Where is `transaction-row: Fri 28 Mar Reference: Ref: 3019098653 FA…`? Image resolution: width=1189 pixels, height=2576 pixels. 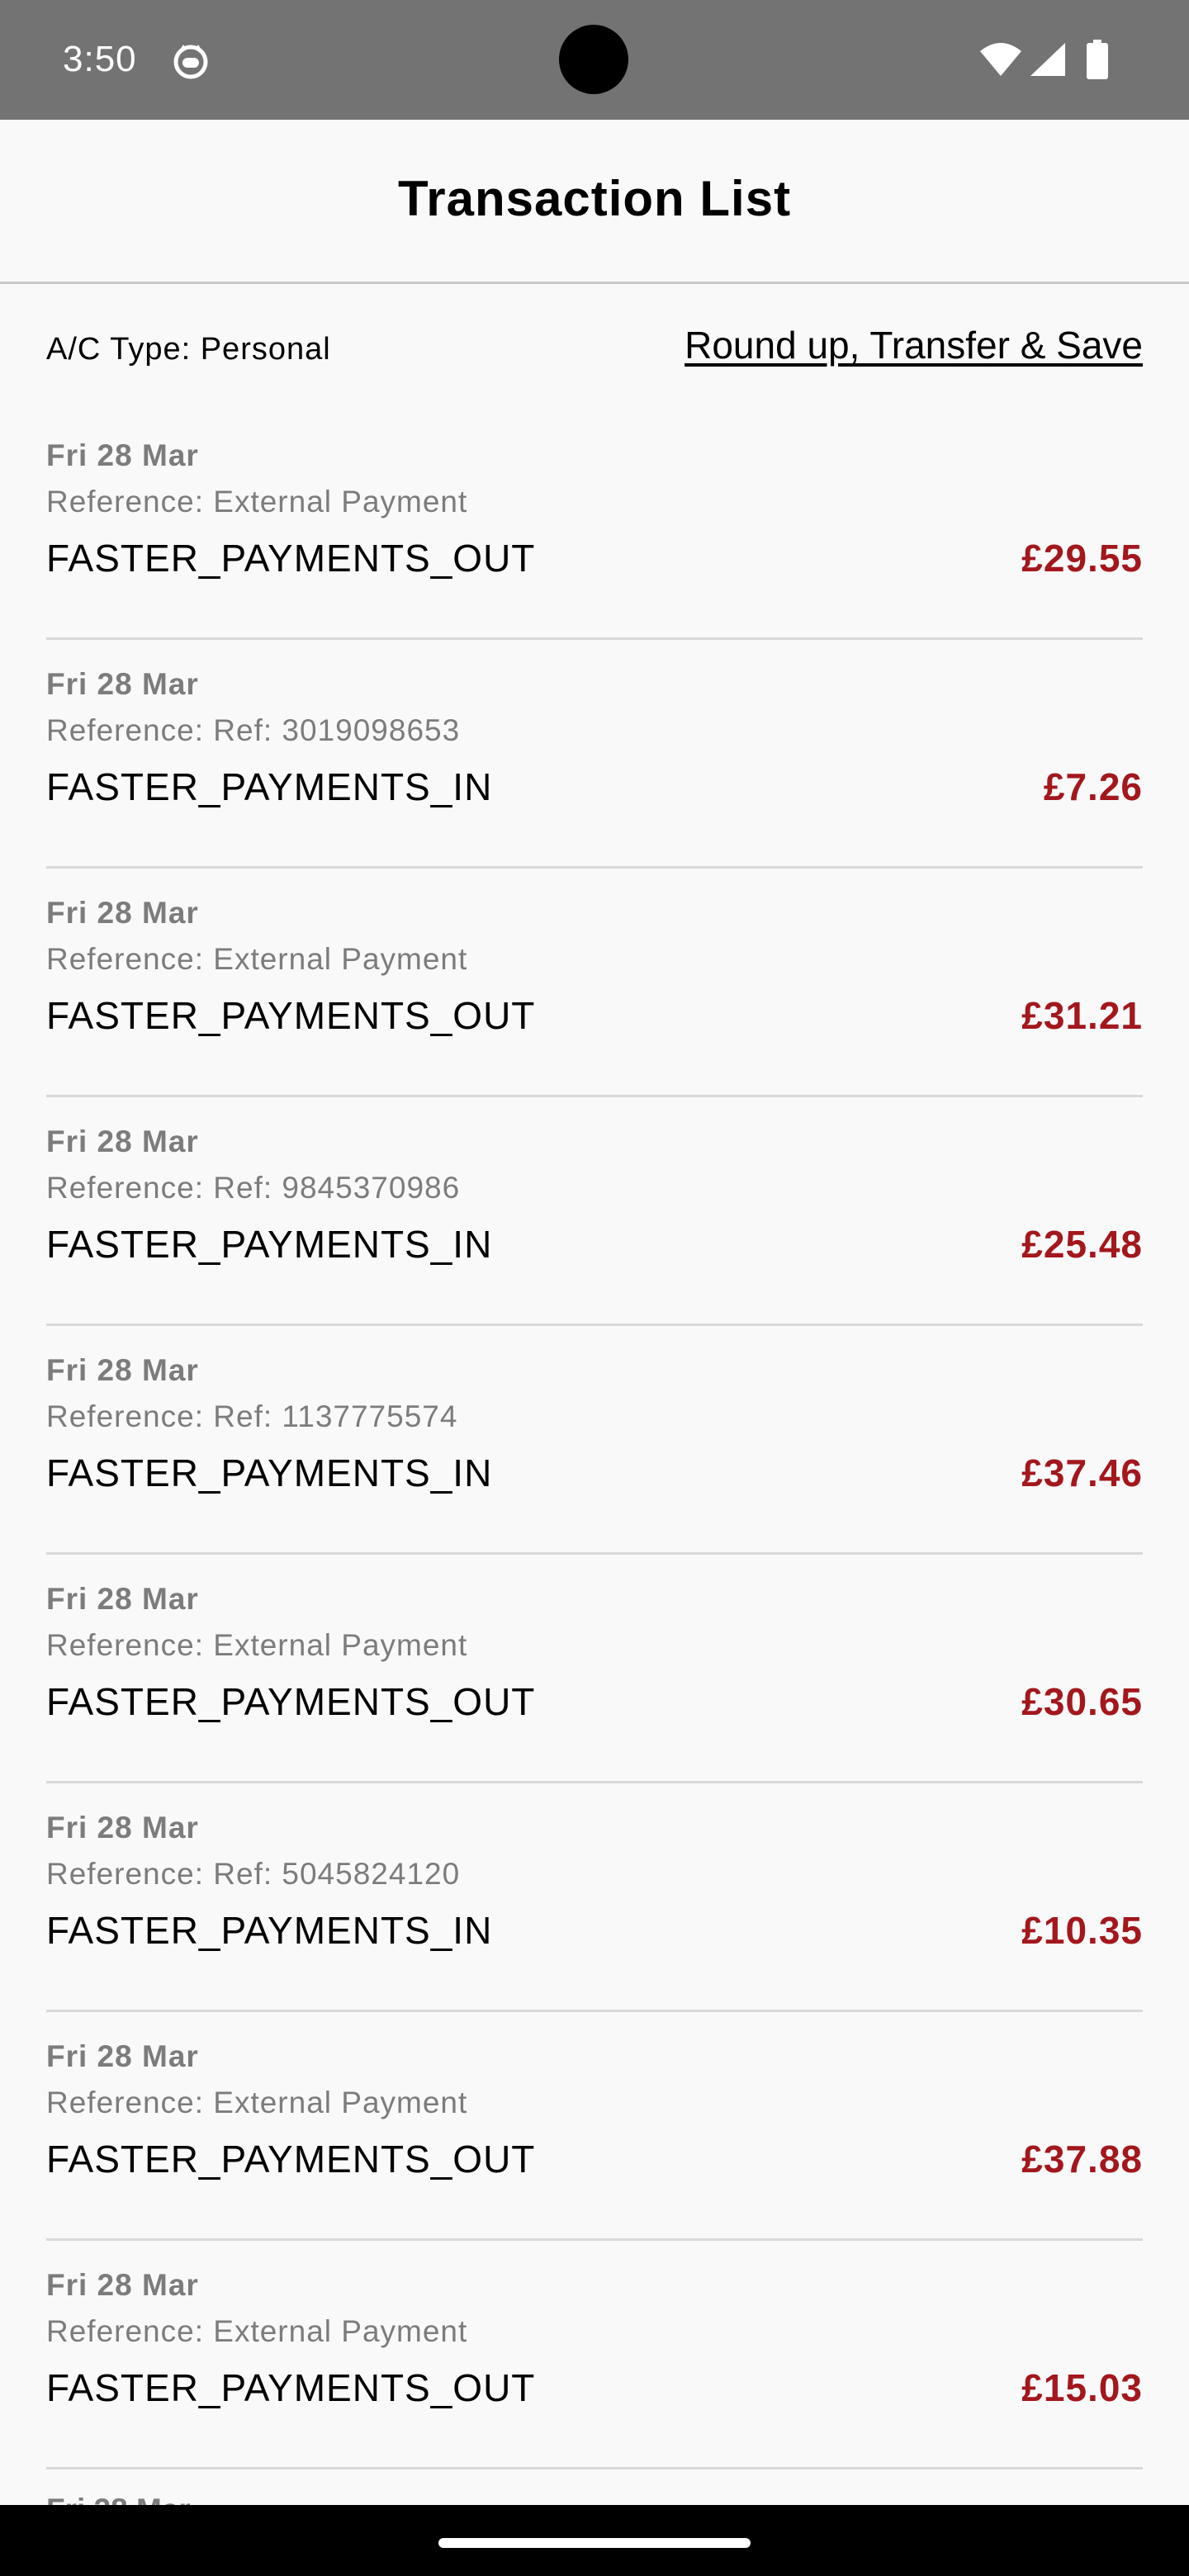 transaction-row: Fri 28 Mar Reference: Ref: 3019098653 FA… is located at coordinates (594, 754).